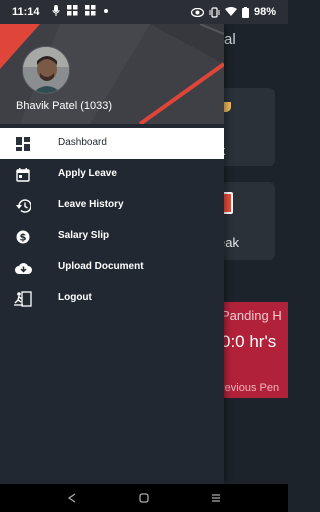 The image size is (320, 512). What do you see at coordinates (249, 341) in the screenshot?
I see `pending-value: 0:0 hr's` at bounding box center [249, 341].